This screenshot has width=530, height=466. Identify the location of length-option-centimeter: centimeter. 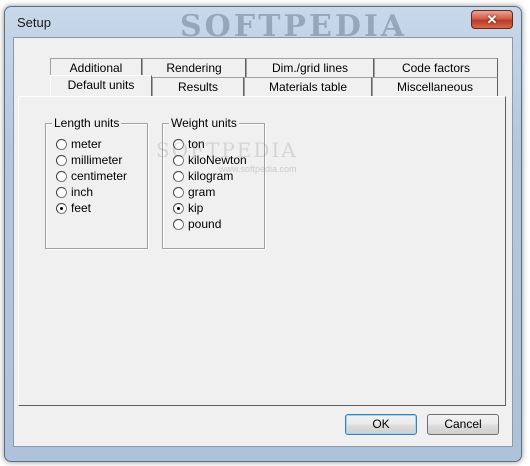
(91, 176).